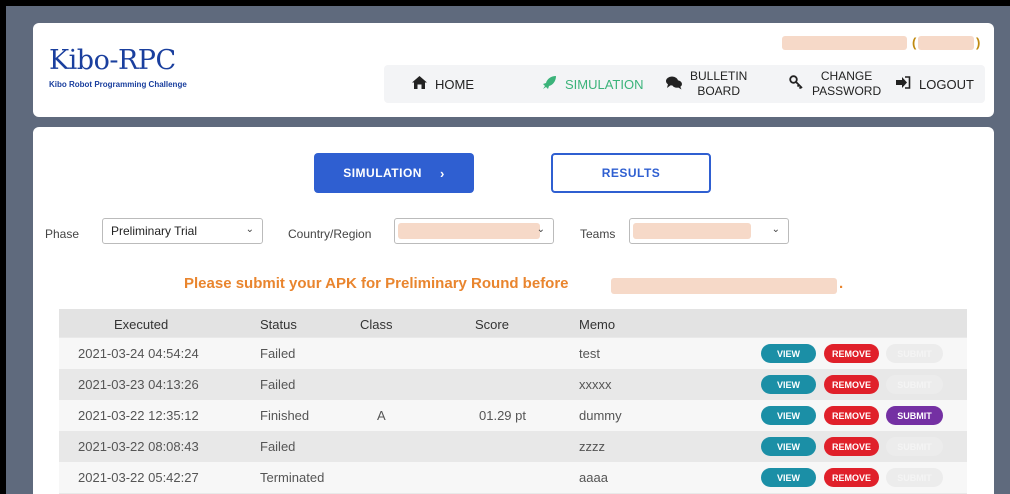 The height and width of the screenshot is (494, 1010). I want to click on cell-executed: 2021-03-24 04:54:24, so click(138, 353).